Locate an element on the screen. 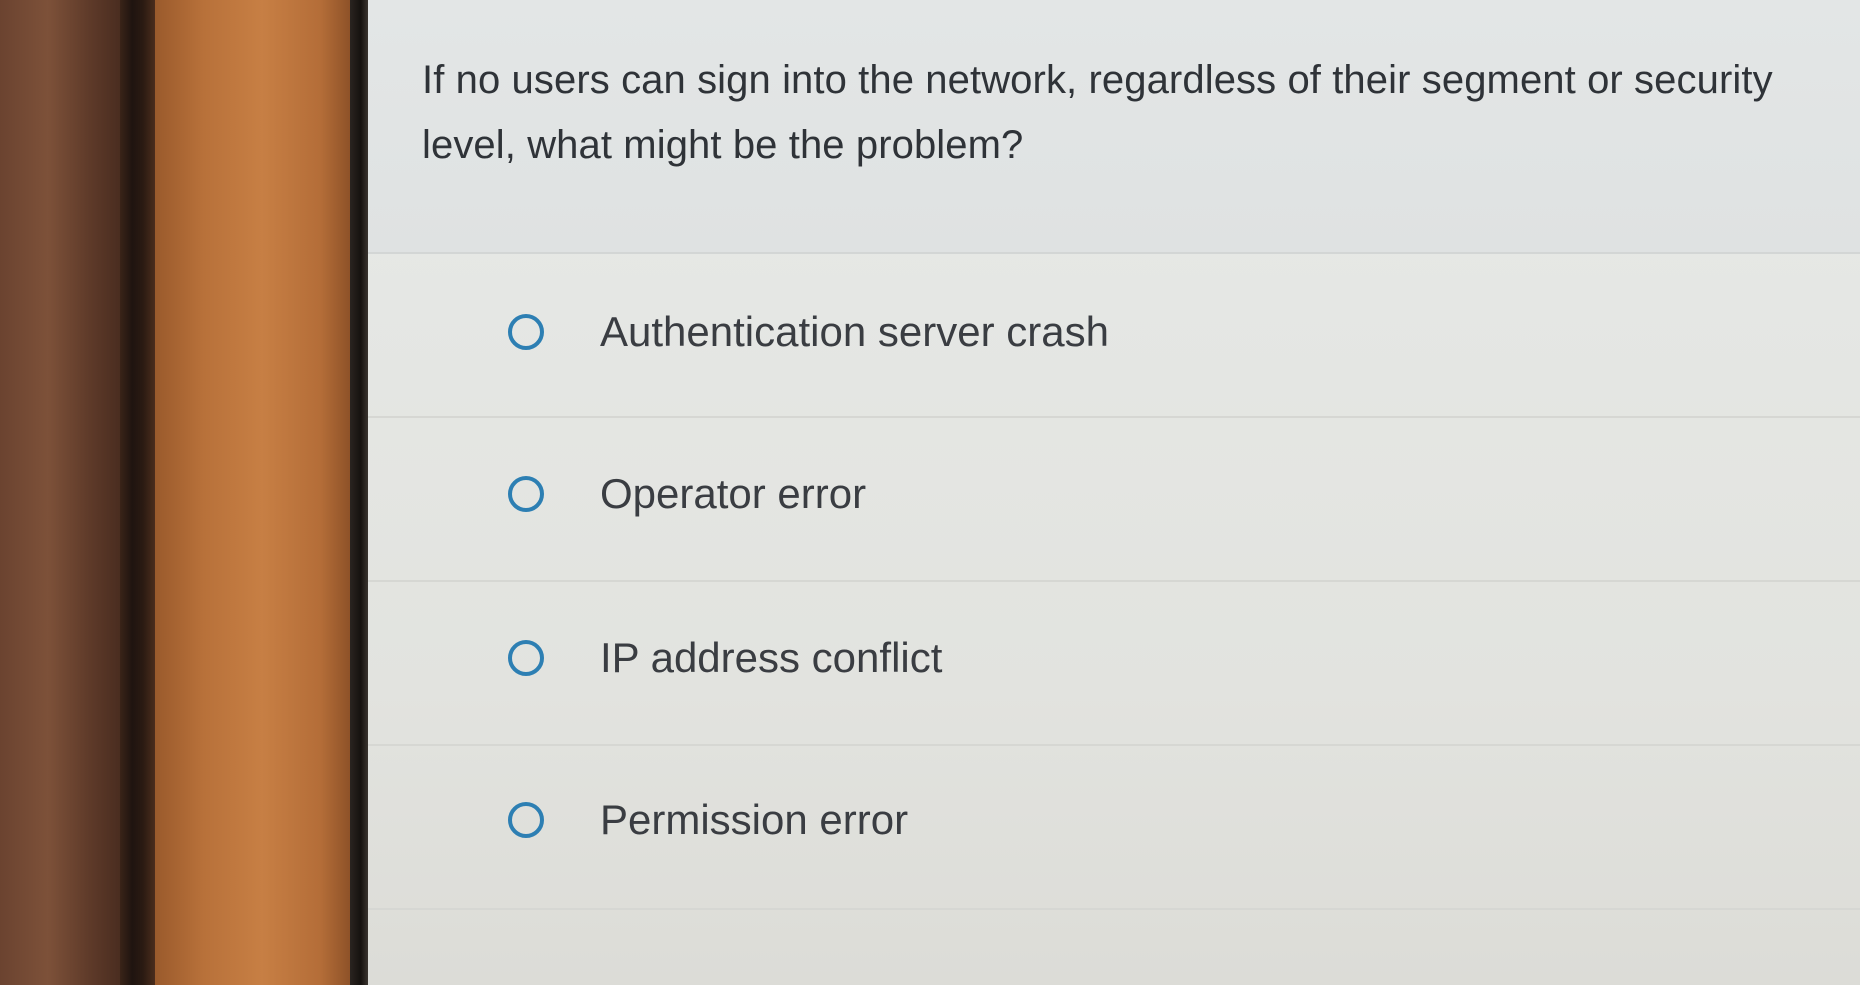 The image size is (1860, 985). answer-option-label: Operator error is located at coordinates (733, 493).